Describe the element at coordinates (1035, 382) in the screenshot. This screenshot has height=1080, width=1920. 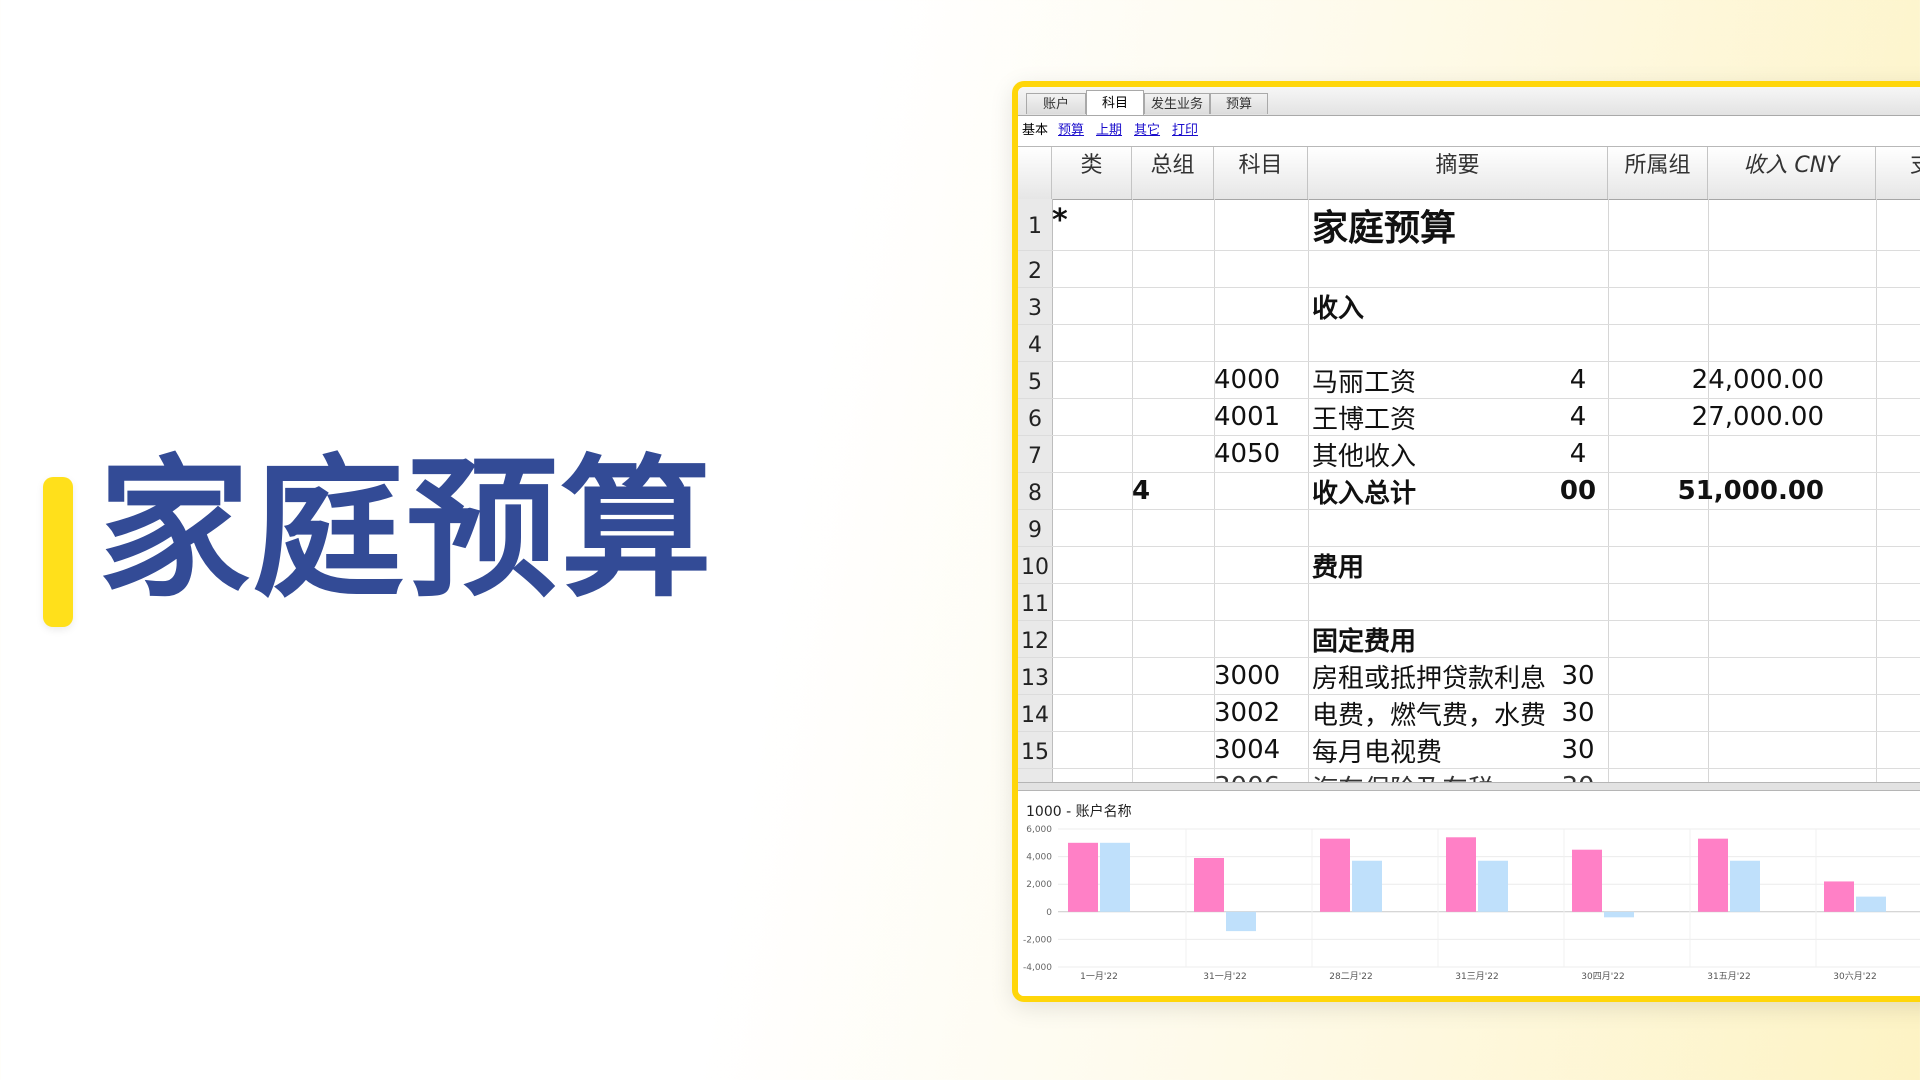
I see `row-number: 5` at that location.